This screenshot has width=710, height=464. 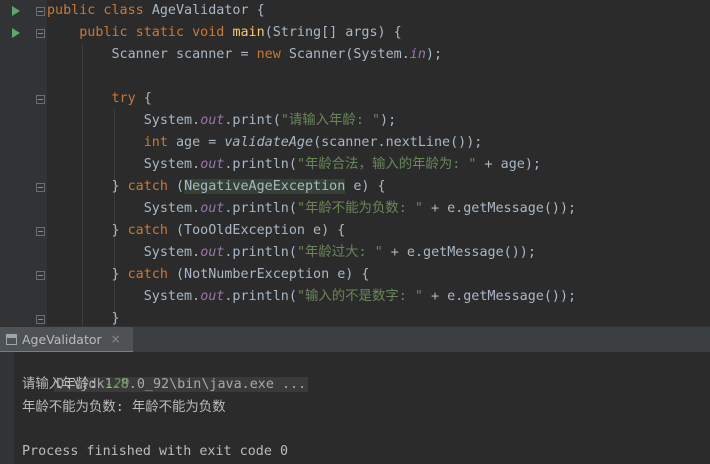 What do you see at coordinates (365, 186) in the screenshot?
I see `code-token: e) {` at bounding box center [365, 186].